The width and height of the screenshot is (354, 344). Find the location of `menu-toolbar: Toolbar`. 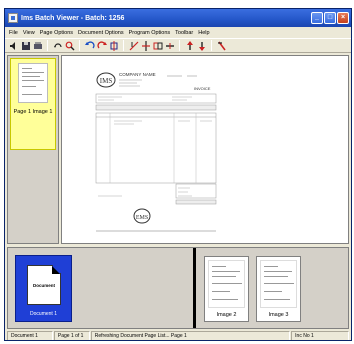

menu-toolbar: Toolbar is located at coordinates (184, 33).